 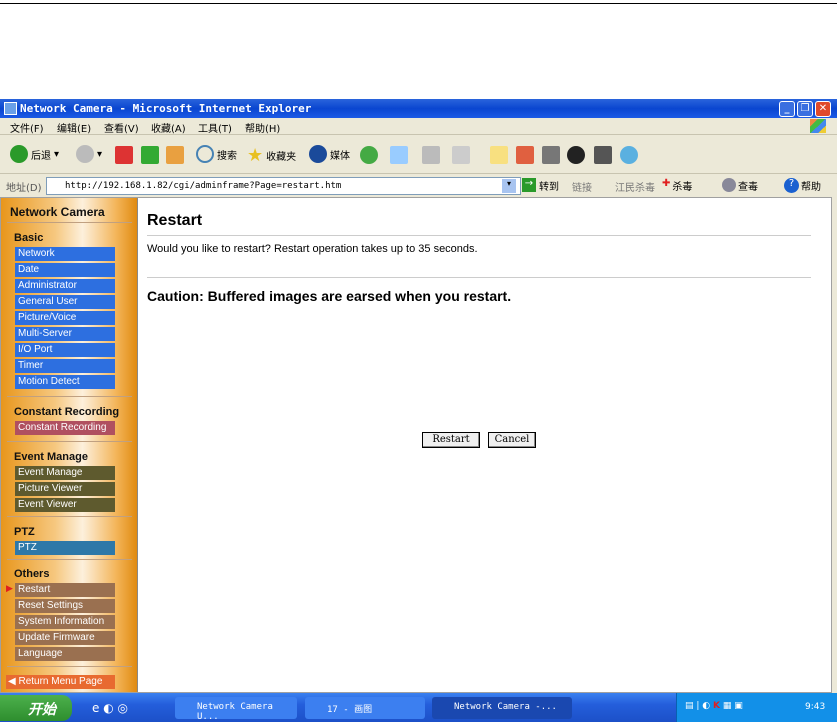 What do you see at coordinates (714, 706) in the screenshot?
I see `tray-icons: ▤ | ◐ K ▦ ▣` at bounding box center [714, 706].